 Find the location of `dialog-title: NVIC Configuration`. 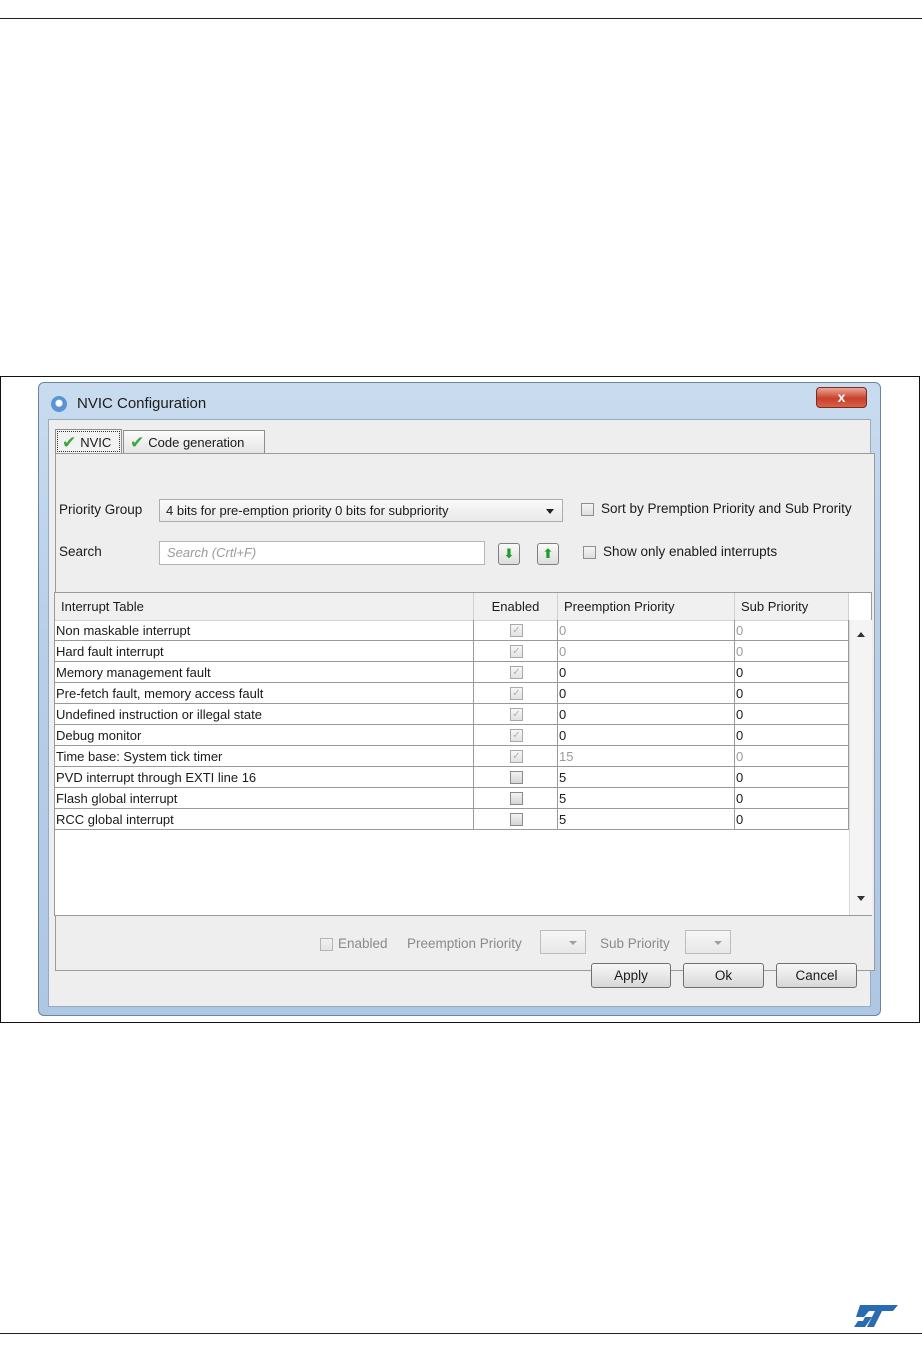

dialog-title: NVIC Configuration is located at coordinates (142, 403).